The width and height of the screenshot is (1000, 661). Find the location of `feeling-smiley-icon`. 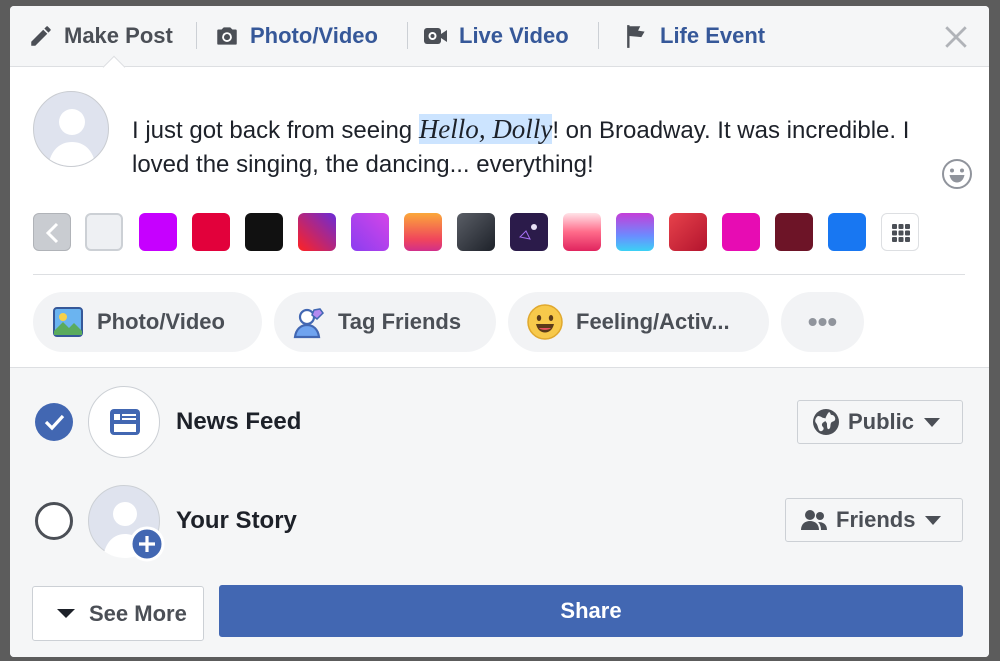

feeling-smiley-icon is located at coordinates (545, 322).